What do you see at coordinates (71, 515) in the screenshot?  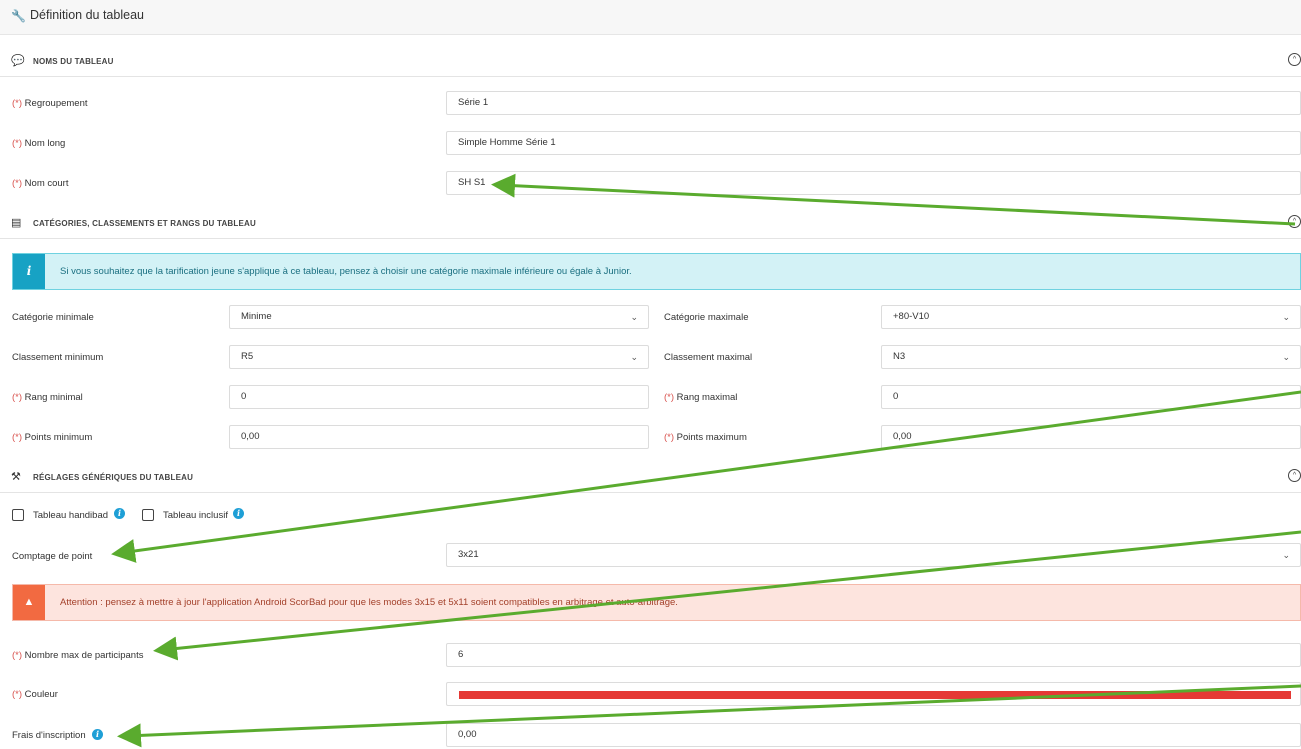 I see `handibad-label: Tableau handibad` at bounding box center [71, 515].